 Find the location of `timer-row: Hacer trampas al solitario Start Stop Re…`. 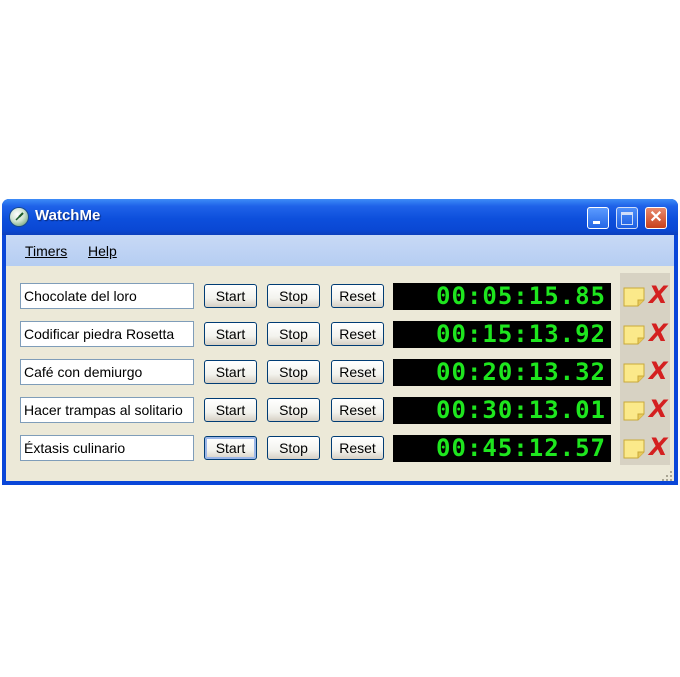

timer-row: Hacer trampas al solitario Start Stop Re… is located at coordinates (340, 410).